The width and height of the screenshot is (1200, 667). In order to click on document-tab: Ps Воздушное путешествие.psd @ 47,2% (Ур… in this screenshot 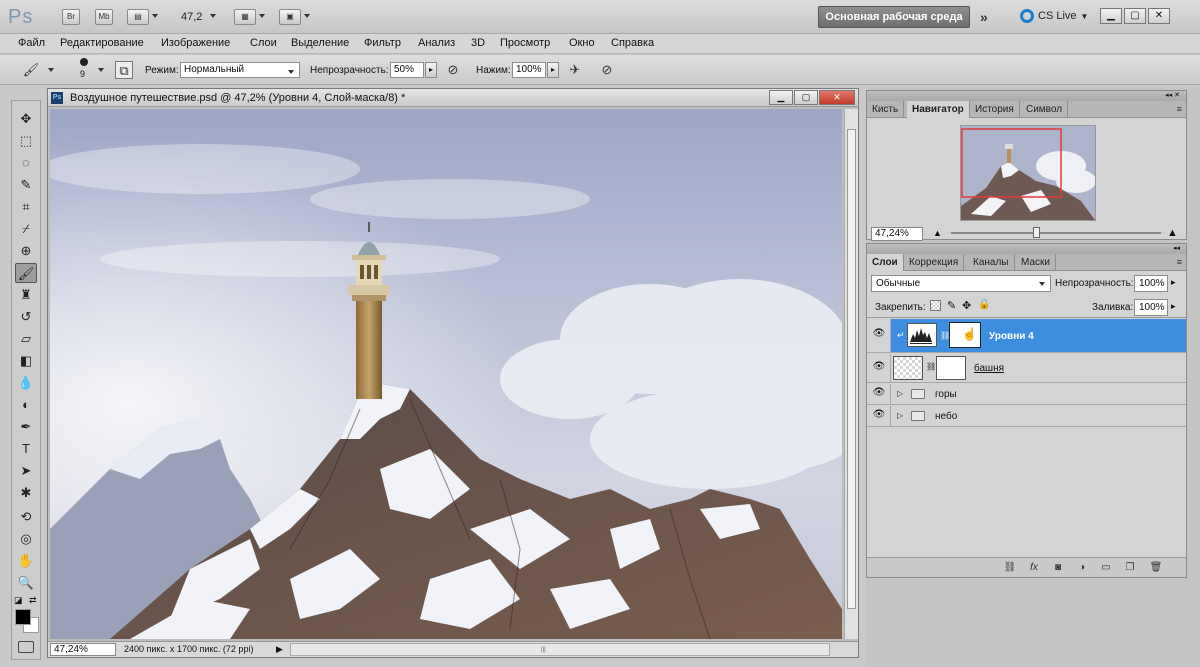, I will do `click(453, 98)`.